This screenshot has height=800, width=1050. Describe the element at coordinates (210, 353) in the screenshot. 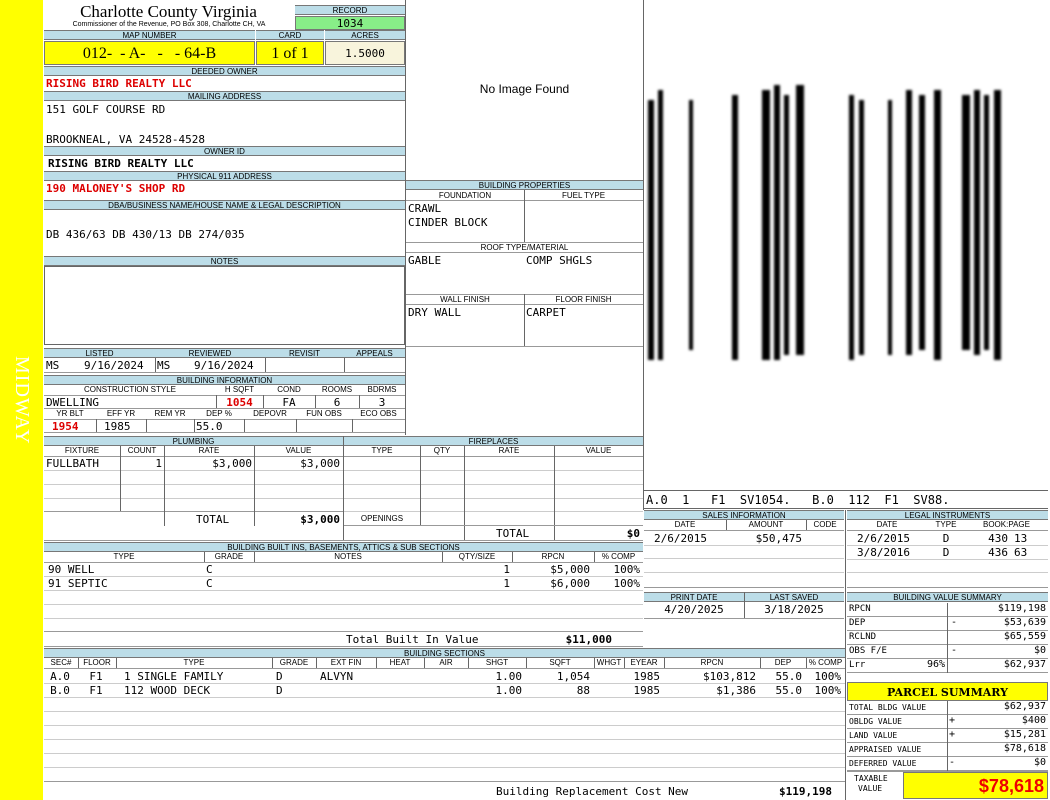

I see `reviewed-label: REVIEWED` at that location.